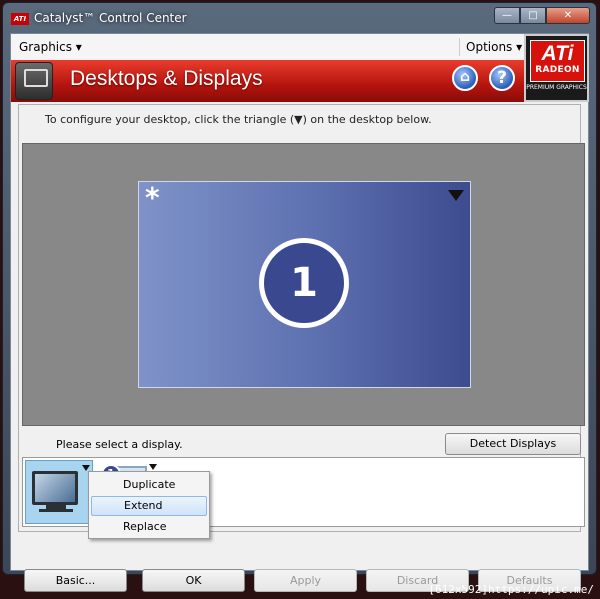 Image resolution: width=600 pixels, height=599 pixels. I want to click on home-icon: ⌂, so click(465, 77).